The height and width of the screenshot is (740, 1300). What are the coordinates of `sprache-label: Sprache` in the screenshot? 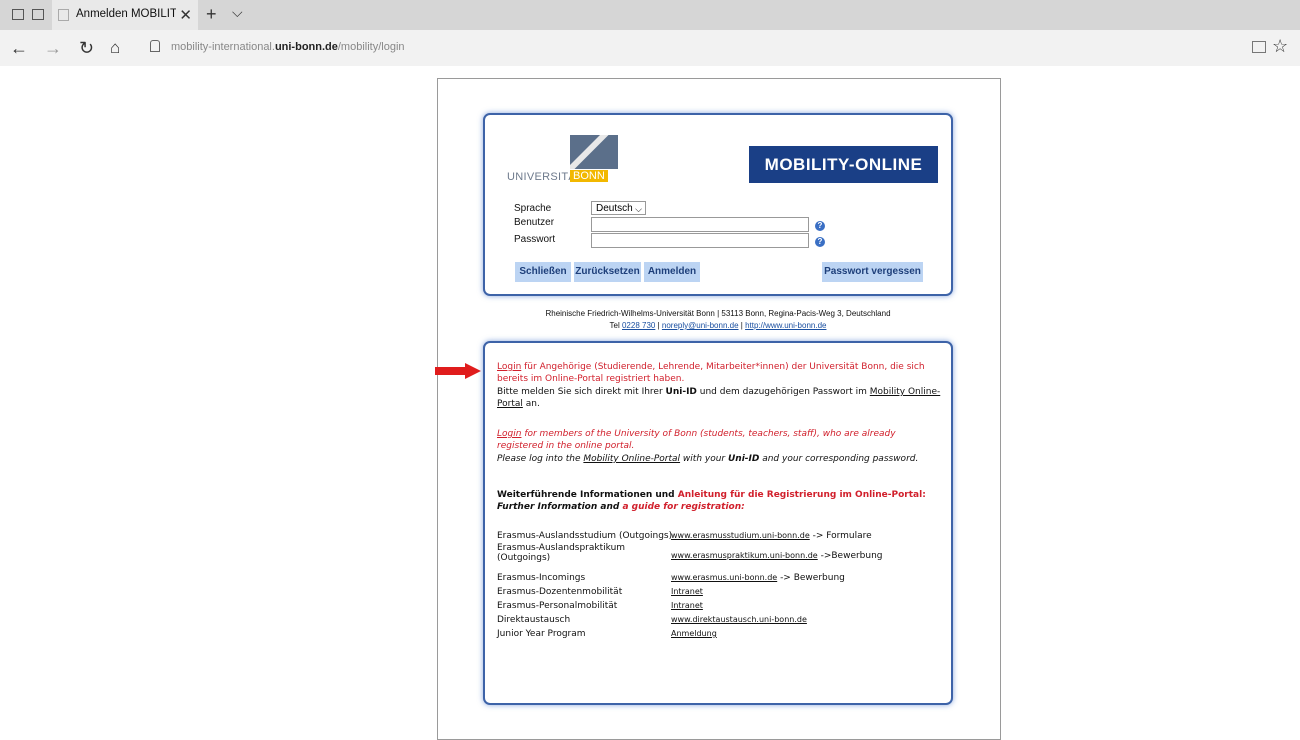 It's located at (533, 208).